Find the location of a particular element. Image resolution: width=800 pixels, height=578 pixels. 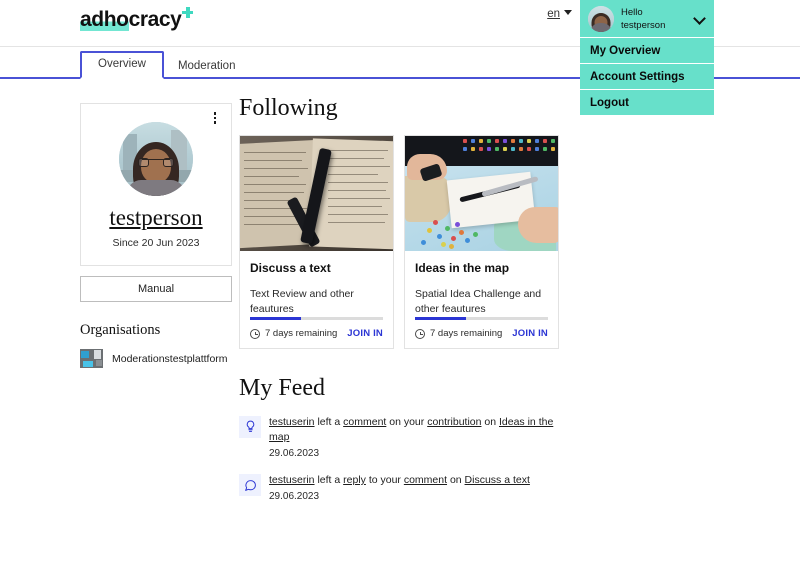

logo-text-highlighted: adho is located at coordinates (104, 19).